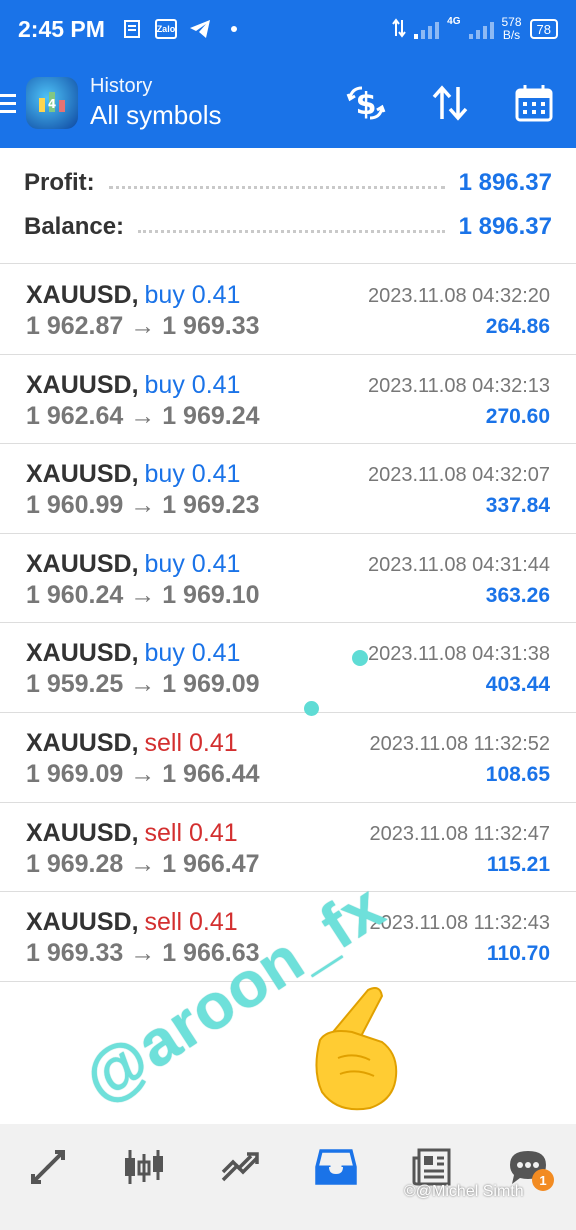 Image resolution: width=576 pixels, height=1230 pixels. I want to click on trade-prices: 1 960.99 → 1 969.23, so click(143, 505).